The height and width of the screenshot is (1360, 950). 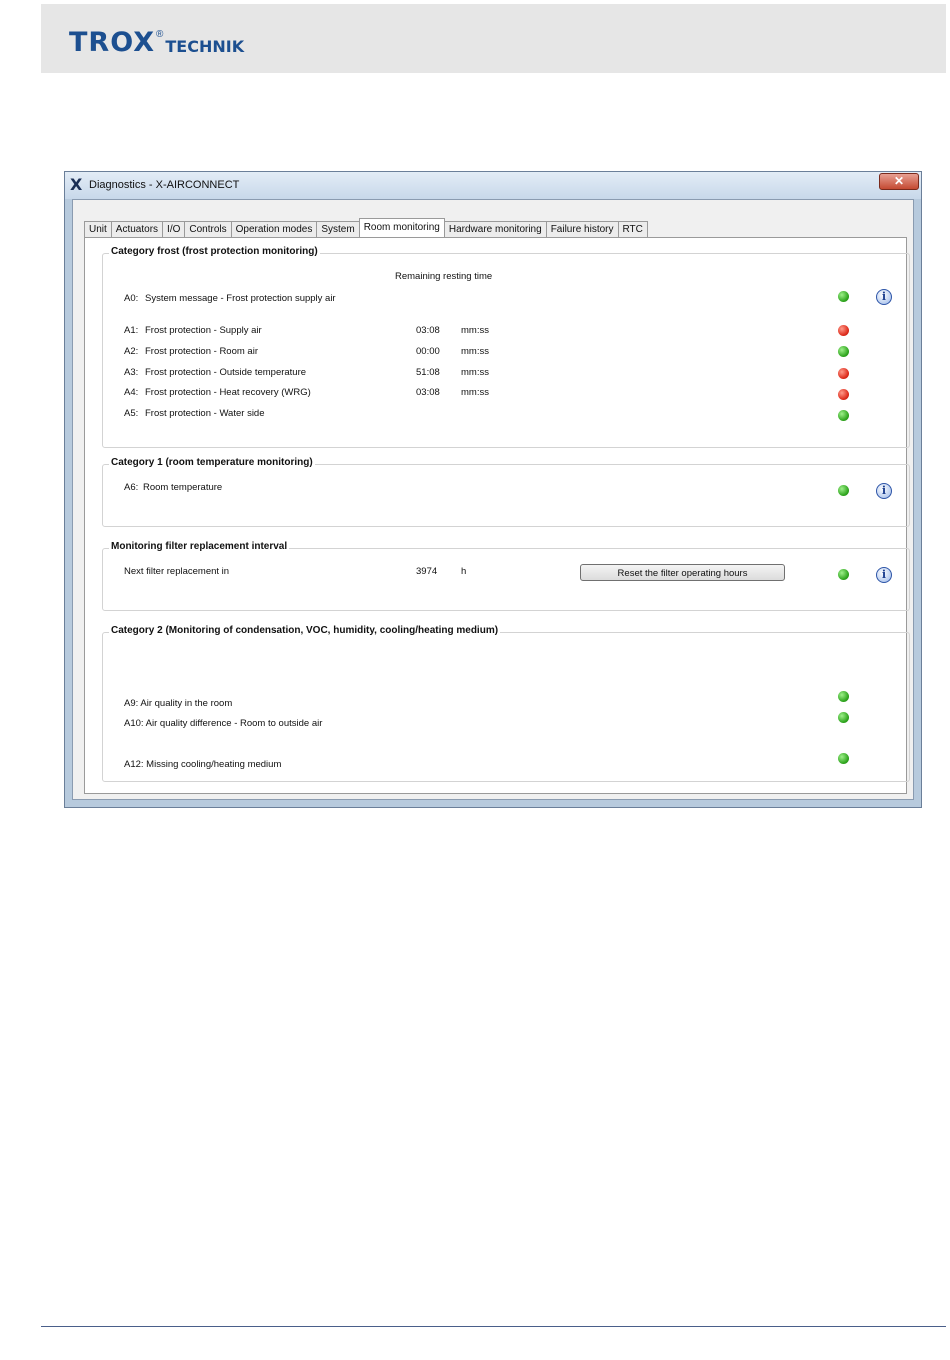 What do you see at coordinates (131, 392) in the screenshot?
I see `row-code: A4:` at bounding box center [131, 392].